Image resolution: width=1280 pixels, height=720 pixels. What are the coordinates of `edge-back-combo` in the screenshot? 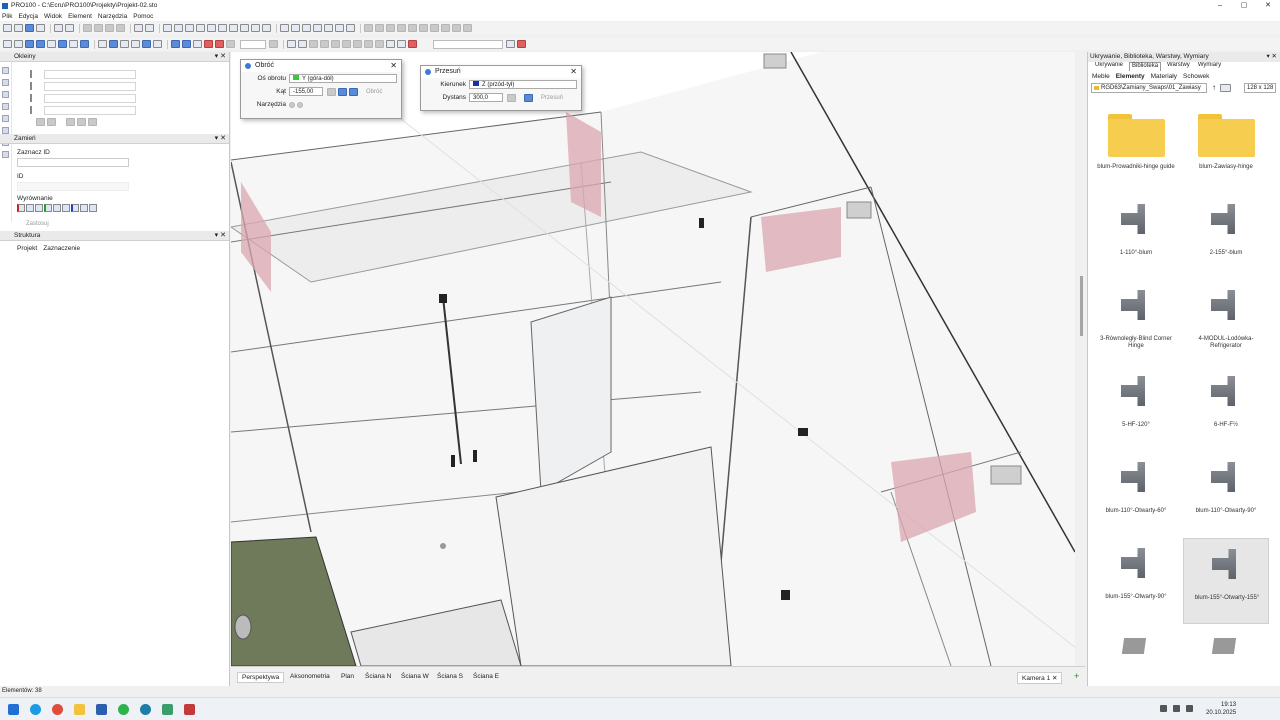 It's located at (90, 86).